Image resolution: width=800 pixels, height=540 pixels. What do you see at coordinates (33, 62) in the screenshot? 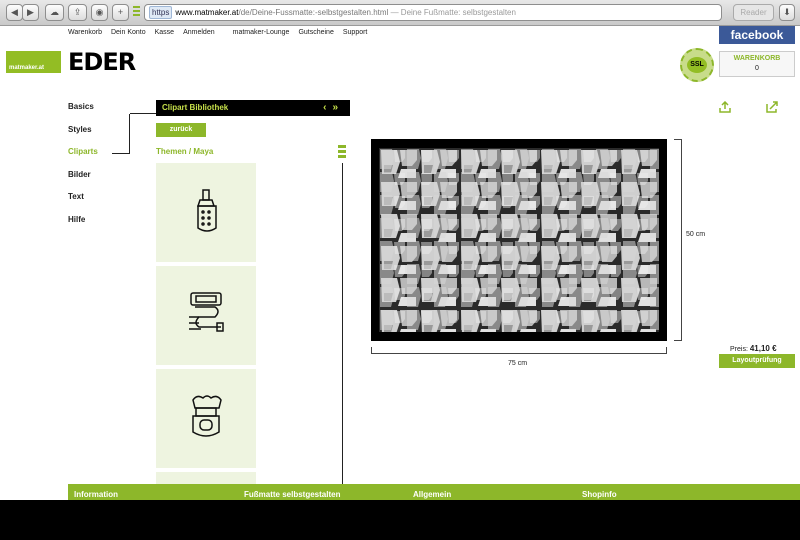
I see `matmaker-logo: matmaker.at` at bounding box center [33, 62].